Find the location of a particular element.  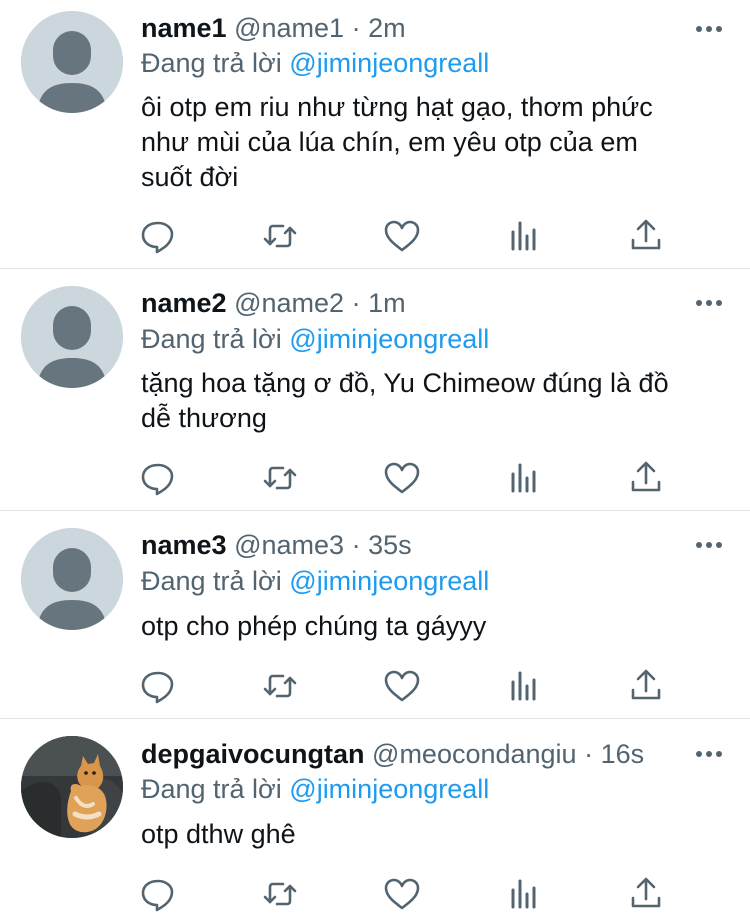

timestamp: 35s is located at coordinates (390, 545).